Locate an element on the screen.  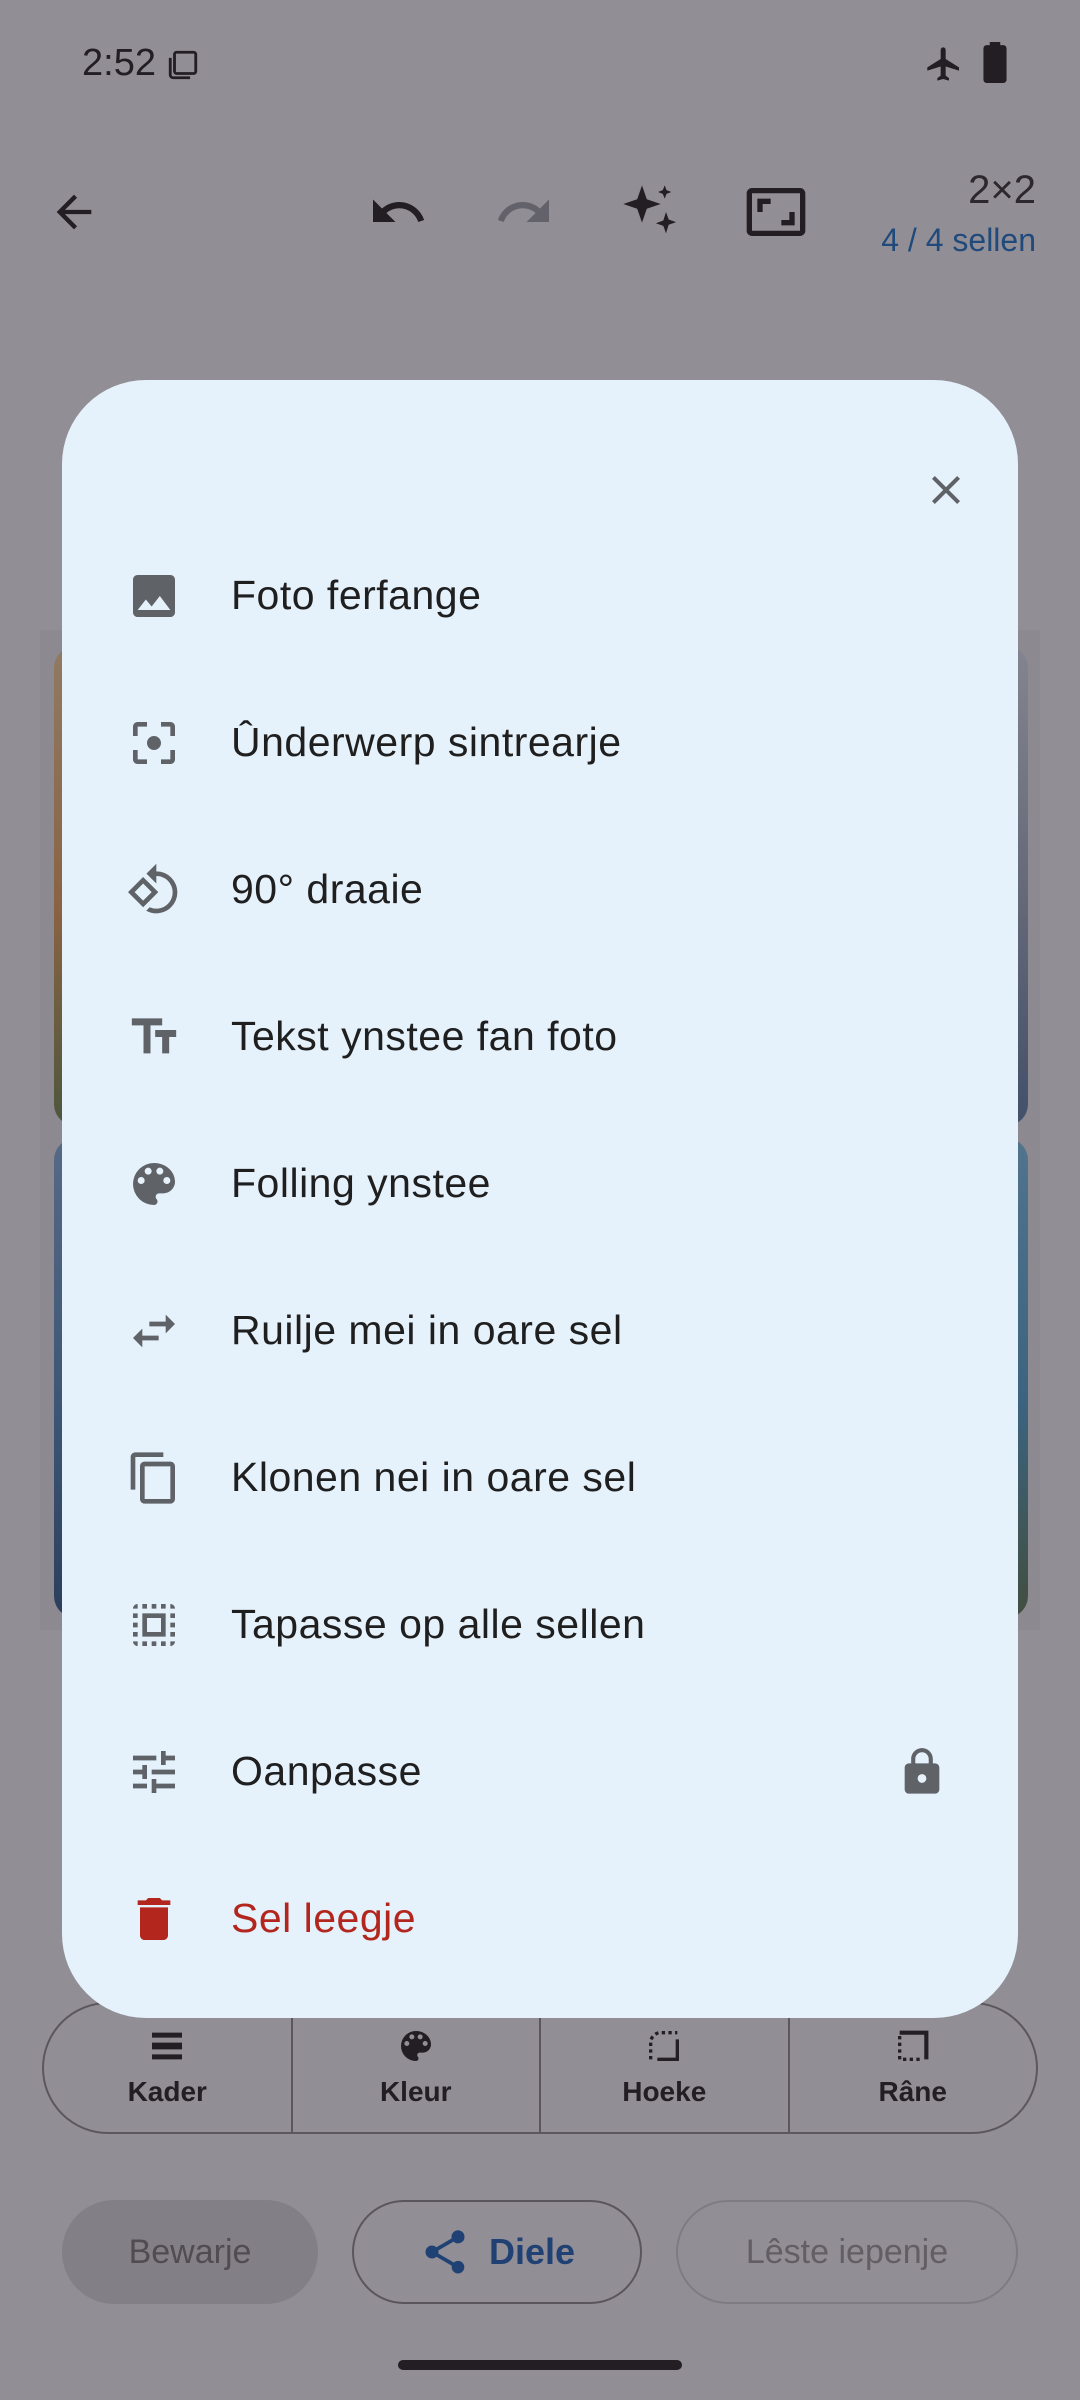
close-button is located at coordinates (946, 490).